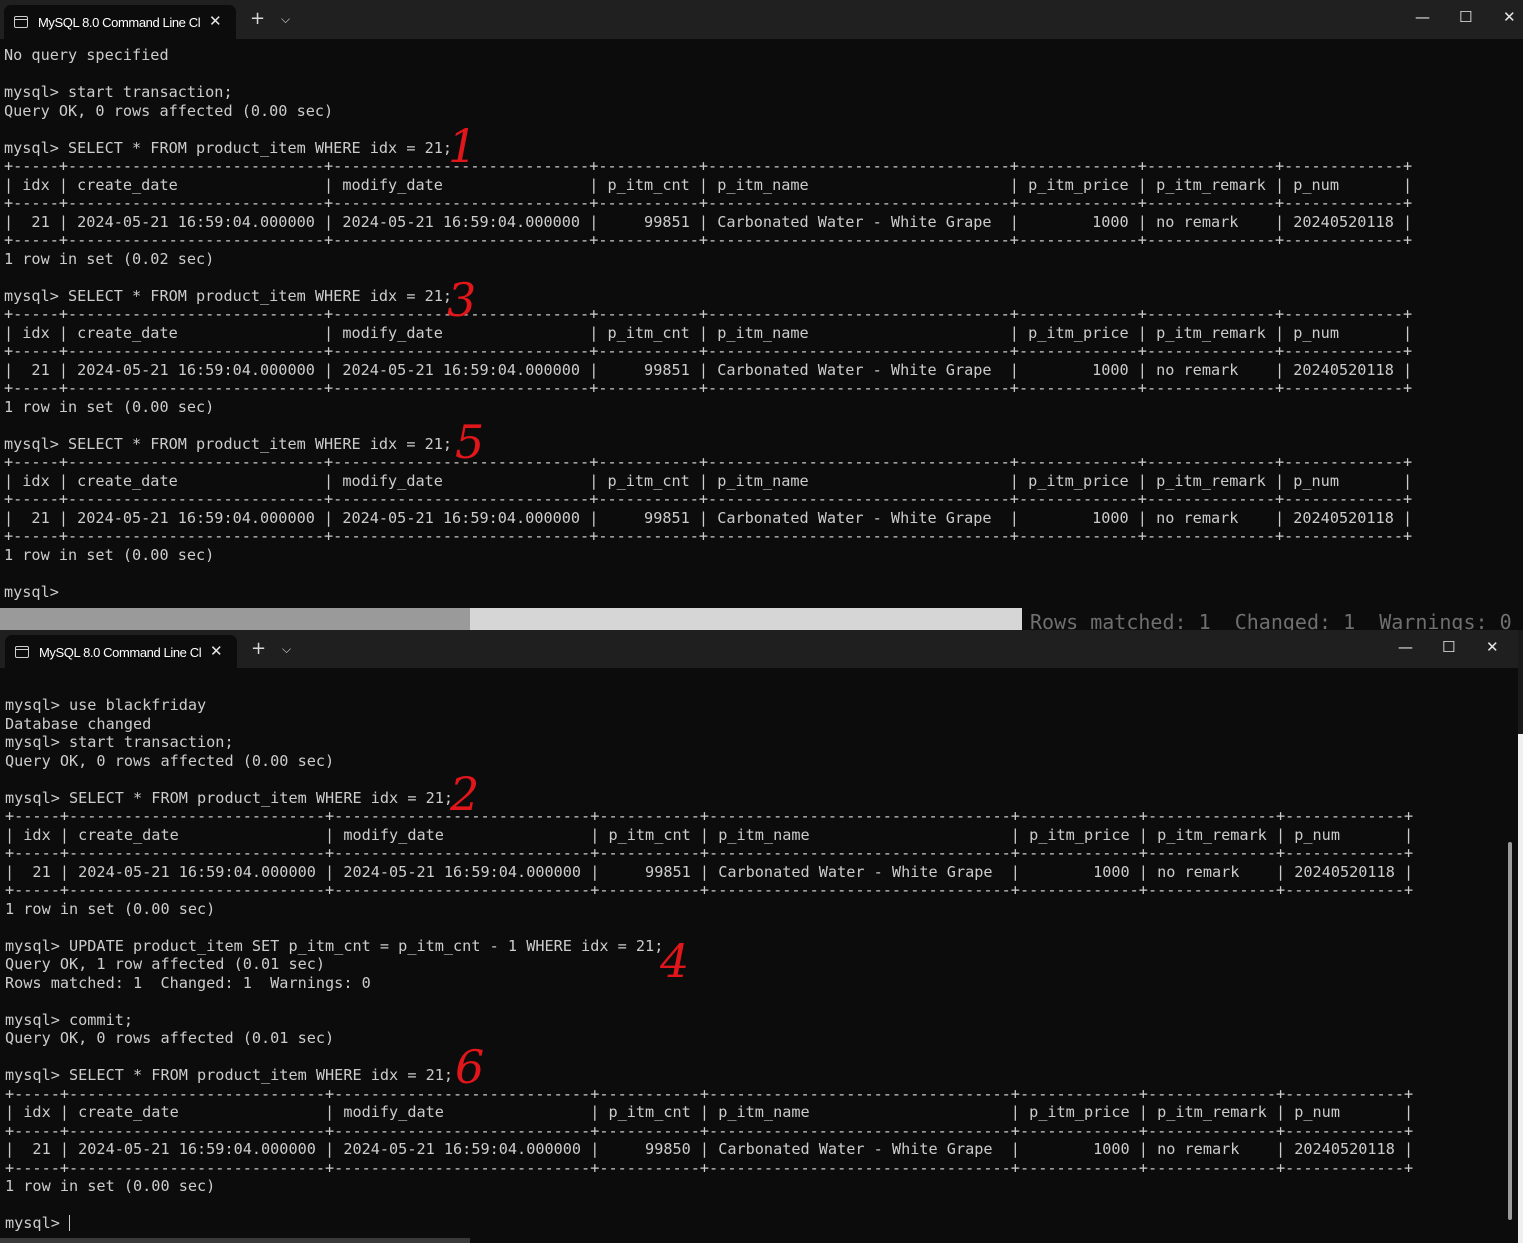 Image resolution: width=1523 pixels, height=1243 pixels. I want to click on annotation-step-4: 4, so click(675, 961).